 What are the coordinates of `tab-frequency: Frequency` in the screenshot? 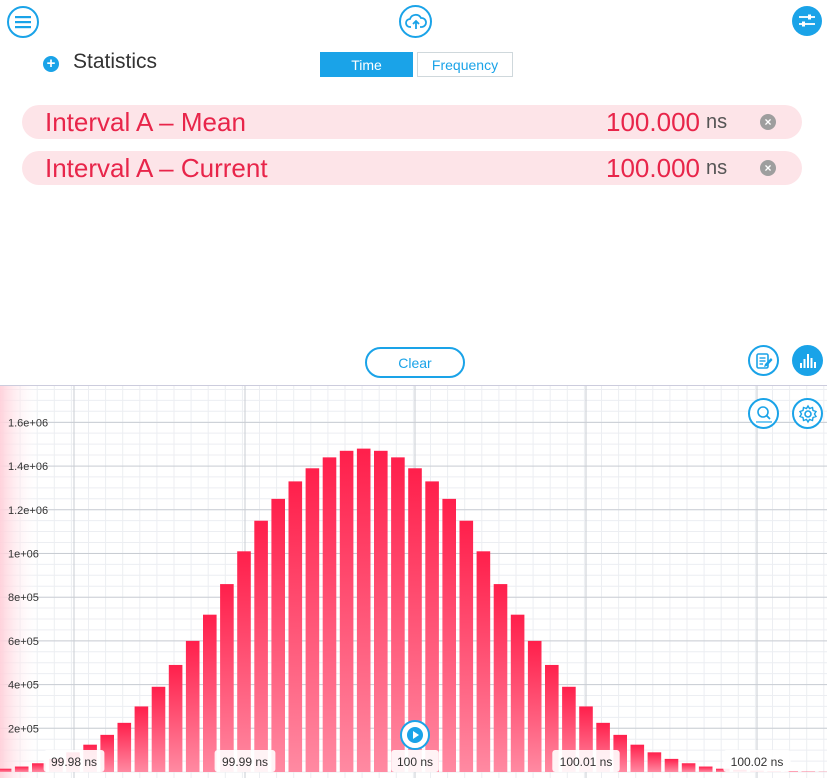 It's located at (465, 64).